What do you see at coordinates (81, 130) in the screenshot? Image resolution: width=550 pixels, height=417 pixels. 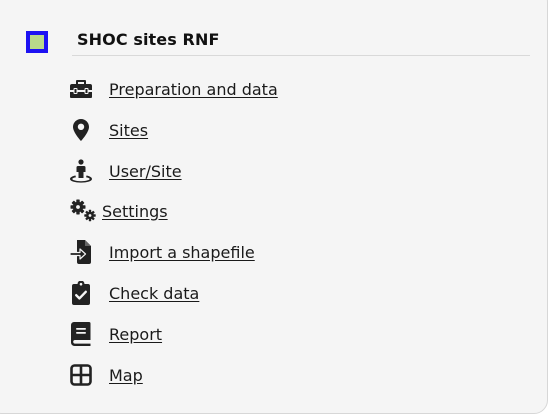 I see `map-marker-icon` at bounding box center [81, 130].